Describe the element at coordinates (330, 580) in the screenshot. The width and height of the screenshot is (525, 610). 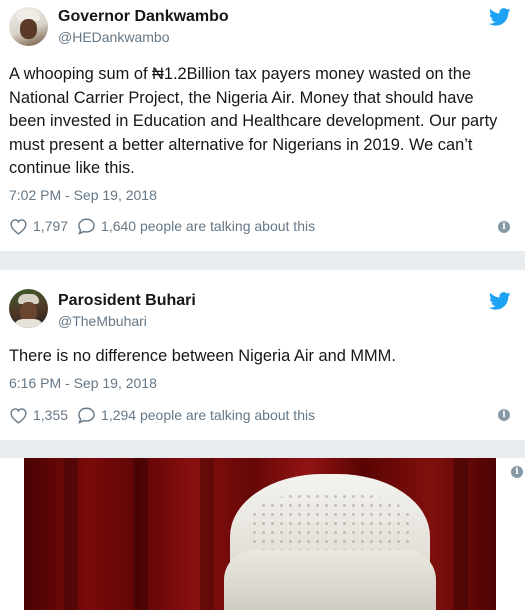
I see `cap-band` at that location.